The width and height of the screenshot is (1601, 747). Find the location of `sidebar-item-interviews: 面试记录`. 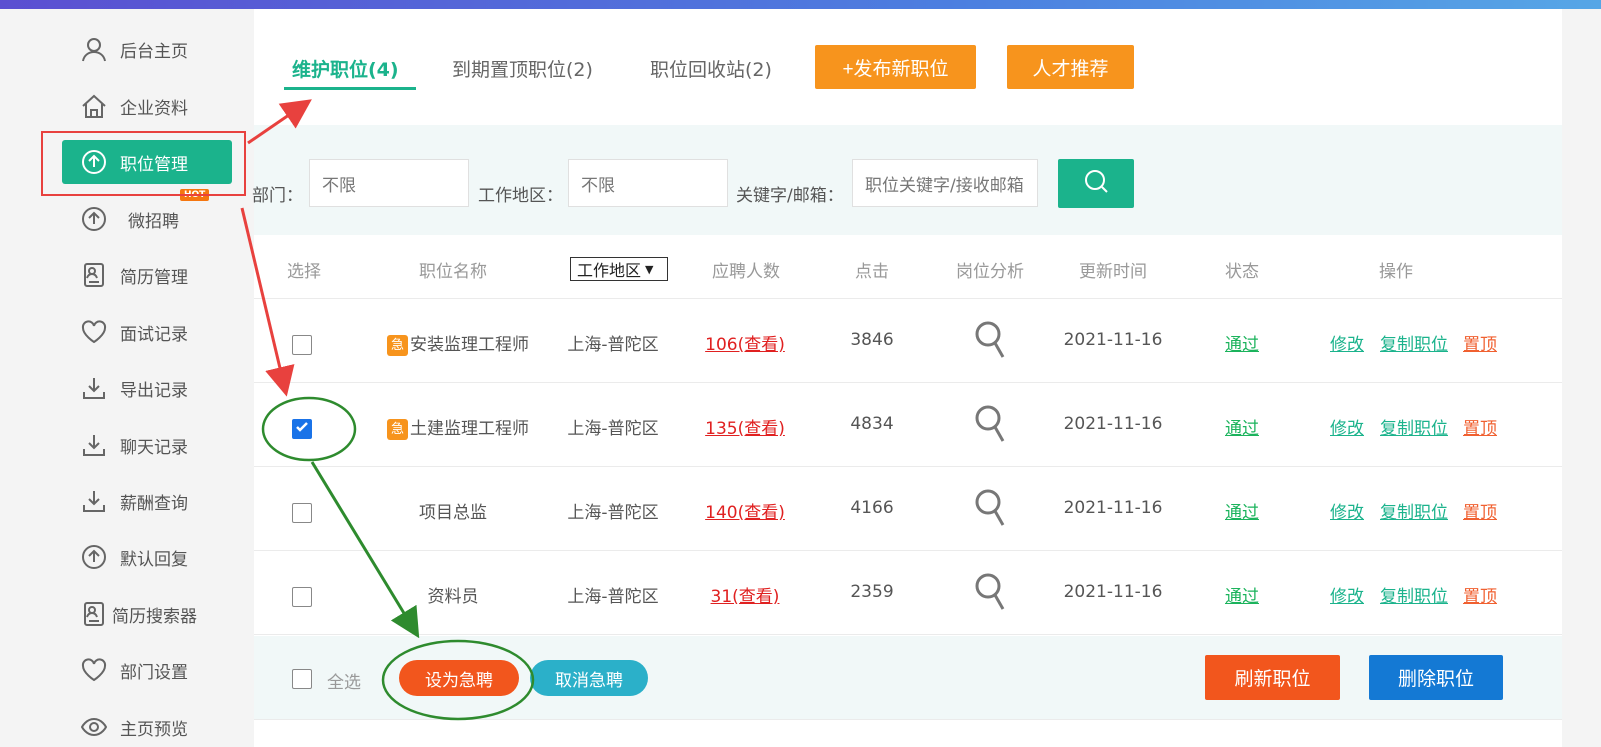

sidebar-item-interviews: 面试记录 is located at coordinates (147, 332).